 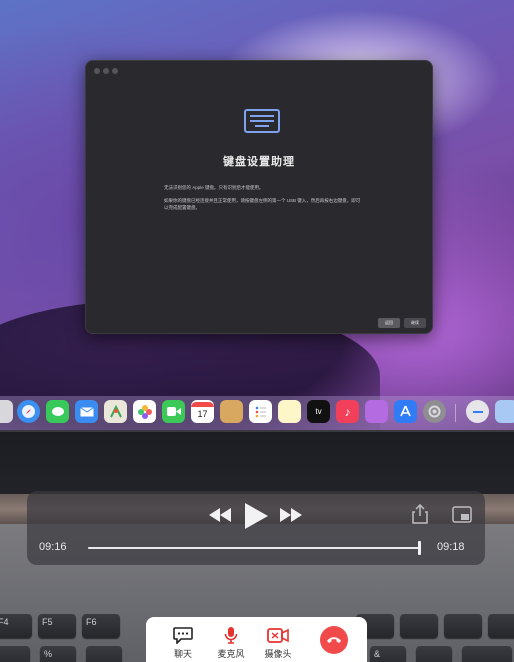 What do you see at coordinates (115, 71) in the screenshot?
I see `zoom-dot` at bounding box center [115, 71].